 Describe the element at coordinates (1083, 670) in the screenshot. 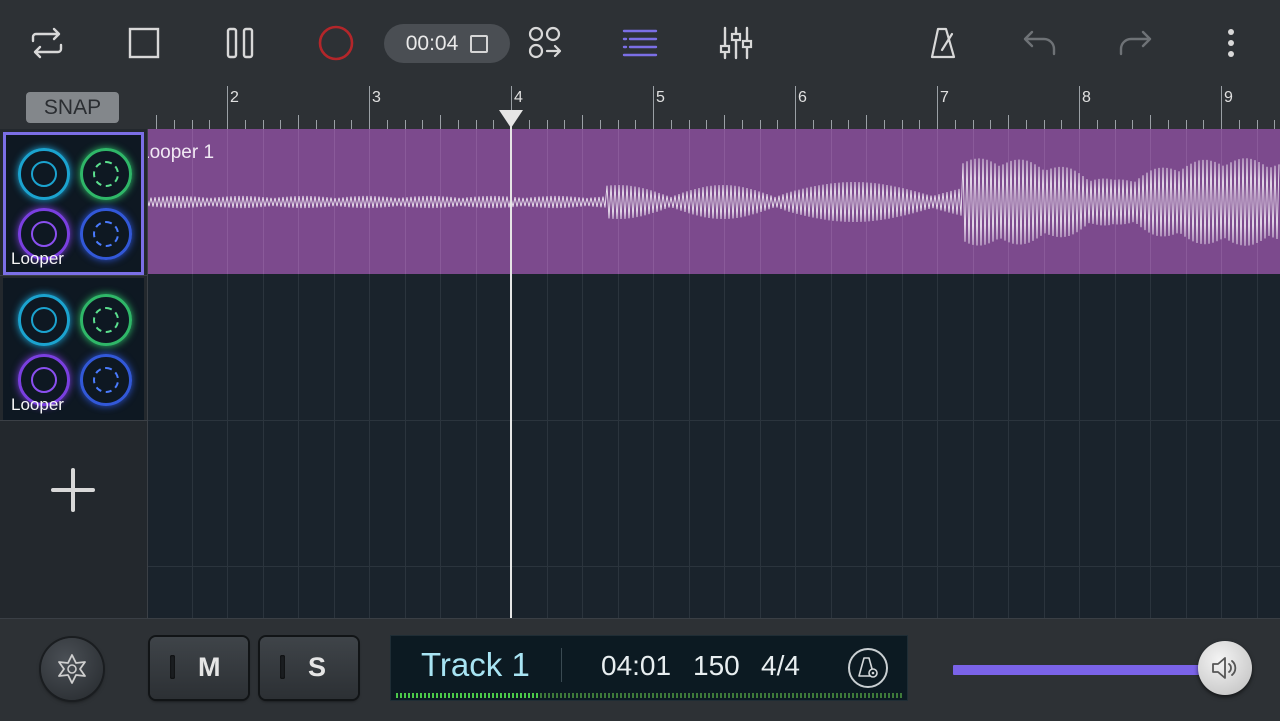

I see `master-volume-slider` at that location.